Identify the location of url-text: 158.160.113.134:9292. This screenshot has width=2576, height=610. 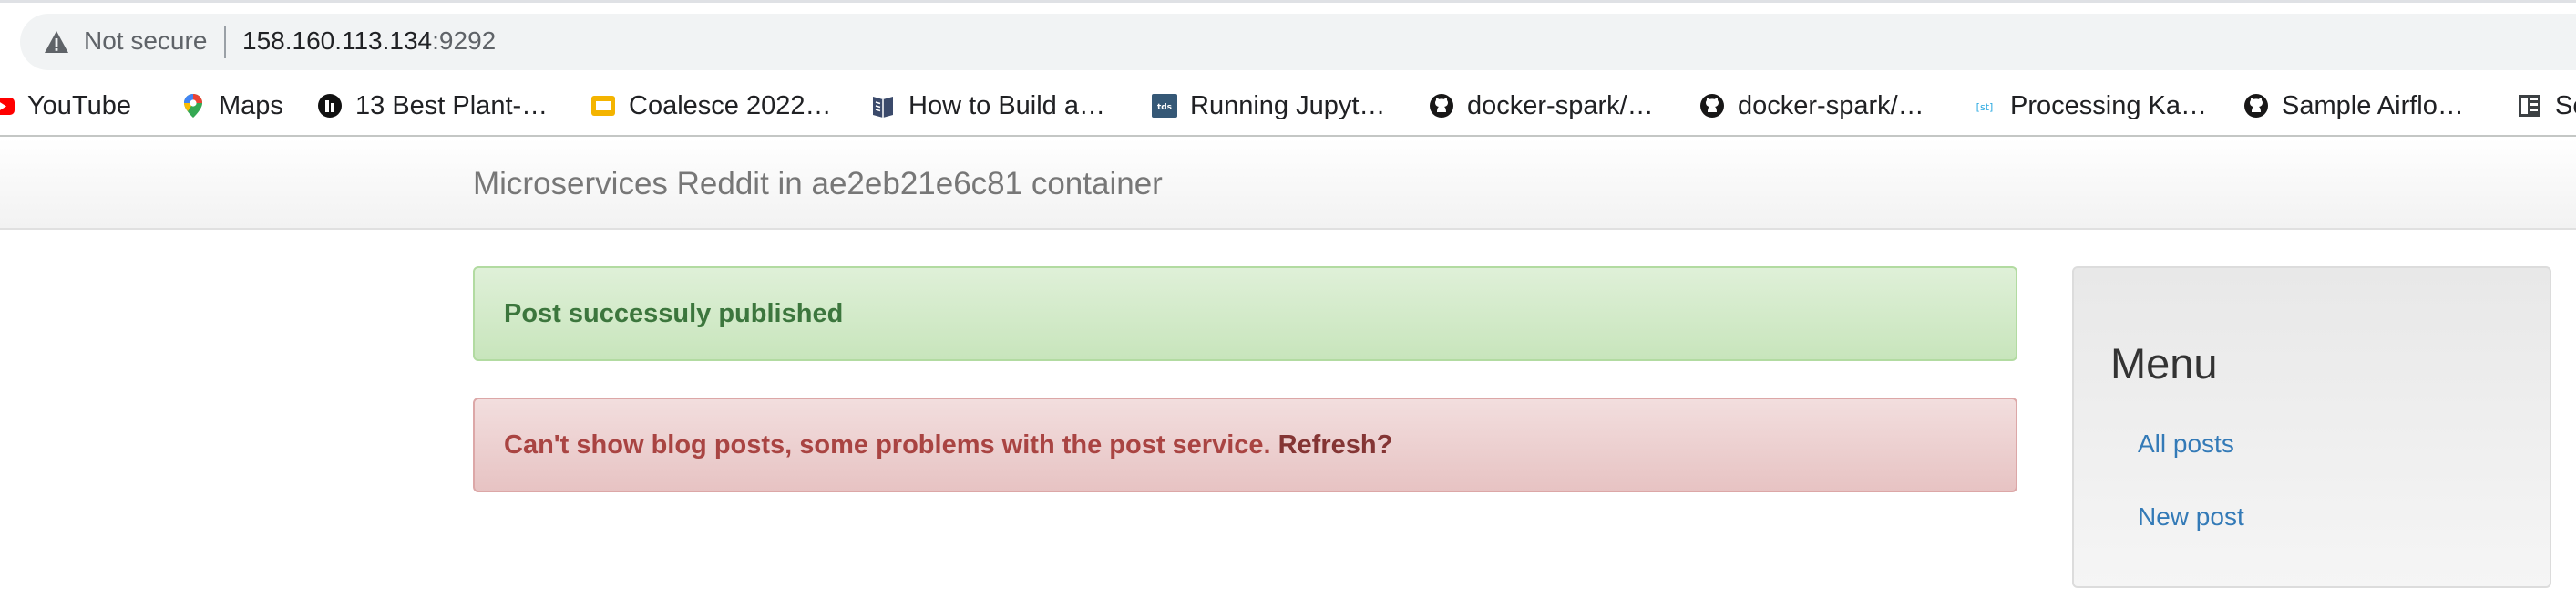
(369, 41).